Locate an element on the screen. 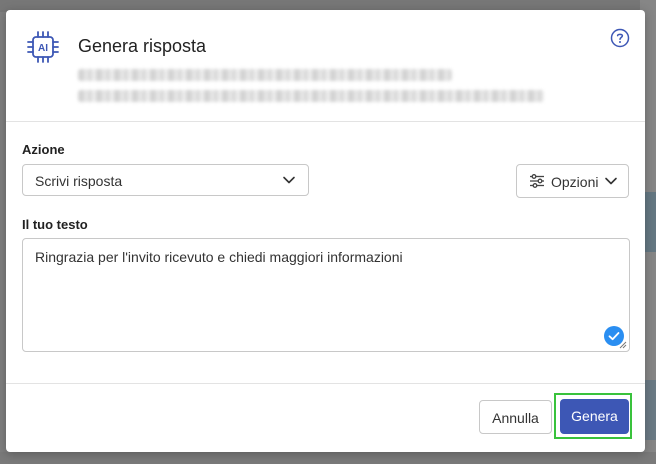 The height and width of the screenshot is (464, 656). dialog-title: Genera risposta is located at coordinates (142, 46).